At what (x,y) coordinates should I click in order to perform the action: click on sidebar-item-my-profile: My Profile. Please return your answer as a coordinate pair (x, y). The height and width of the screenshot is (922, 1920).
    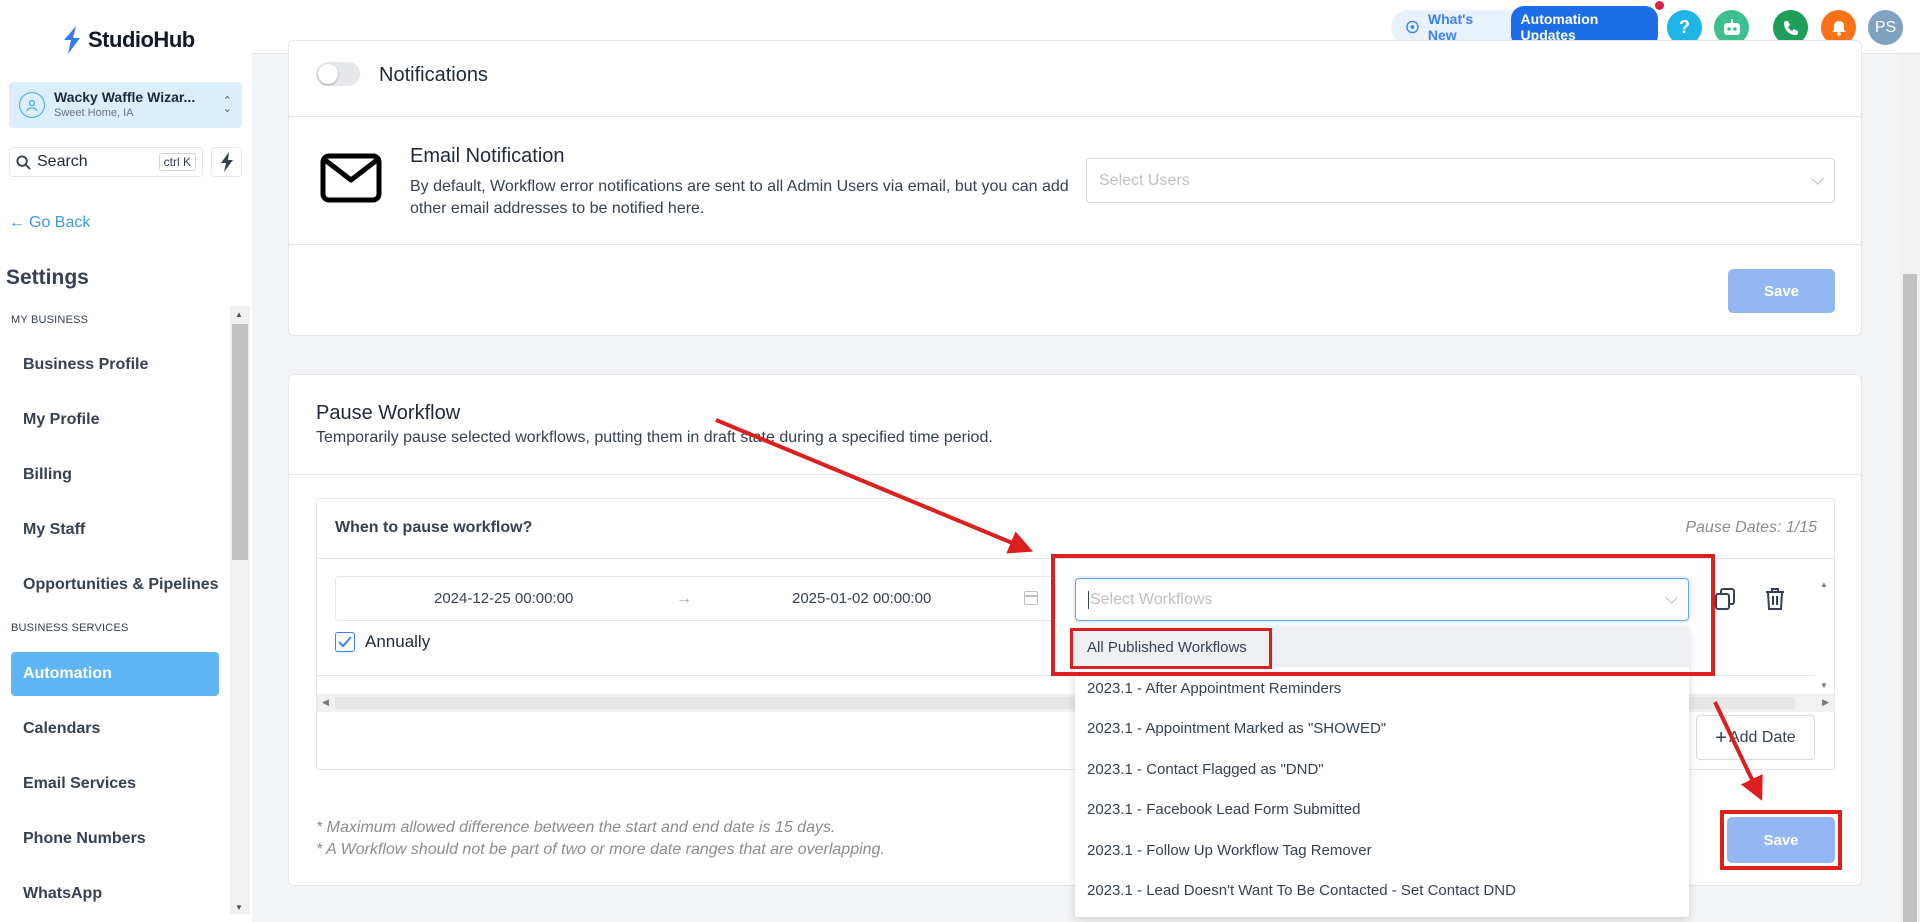
    Looking at the image, I should click on (115, 420).